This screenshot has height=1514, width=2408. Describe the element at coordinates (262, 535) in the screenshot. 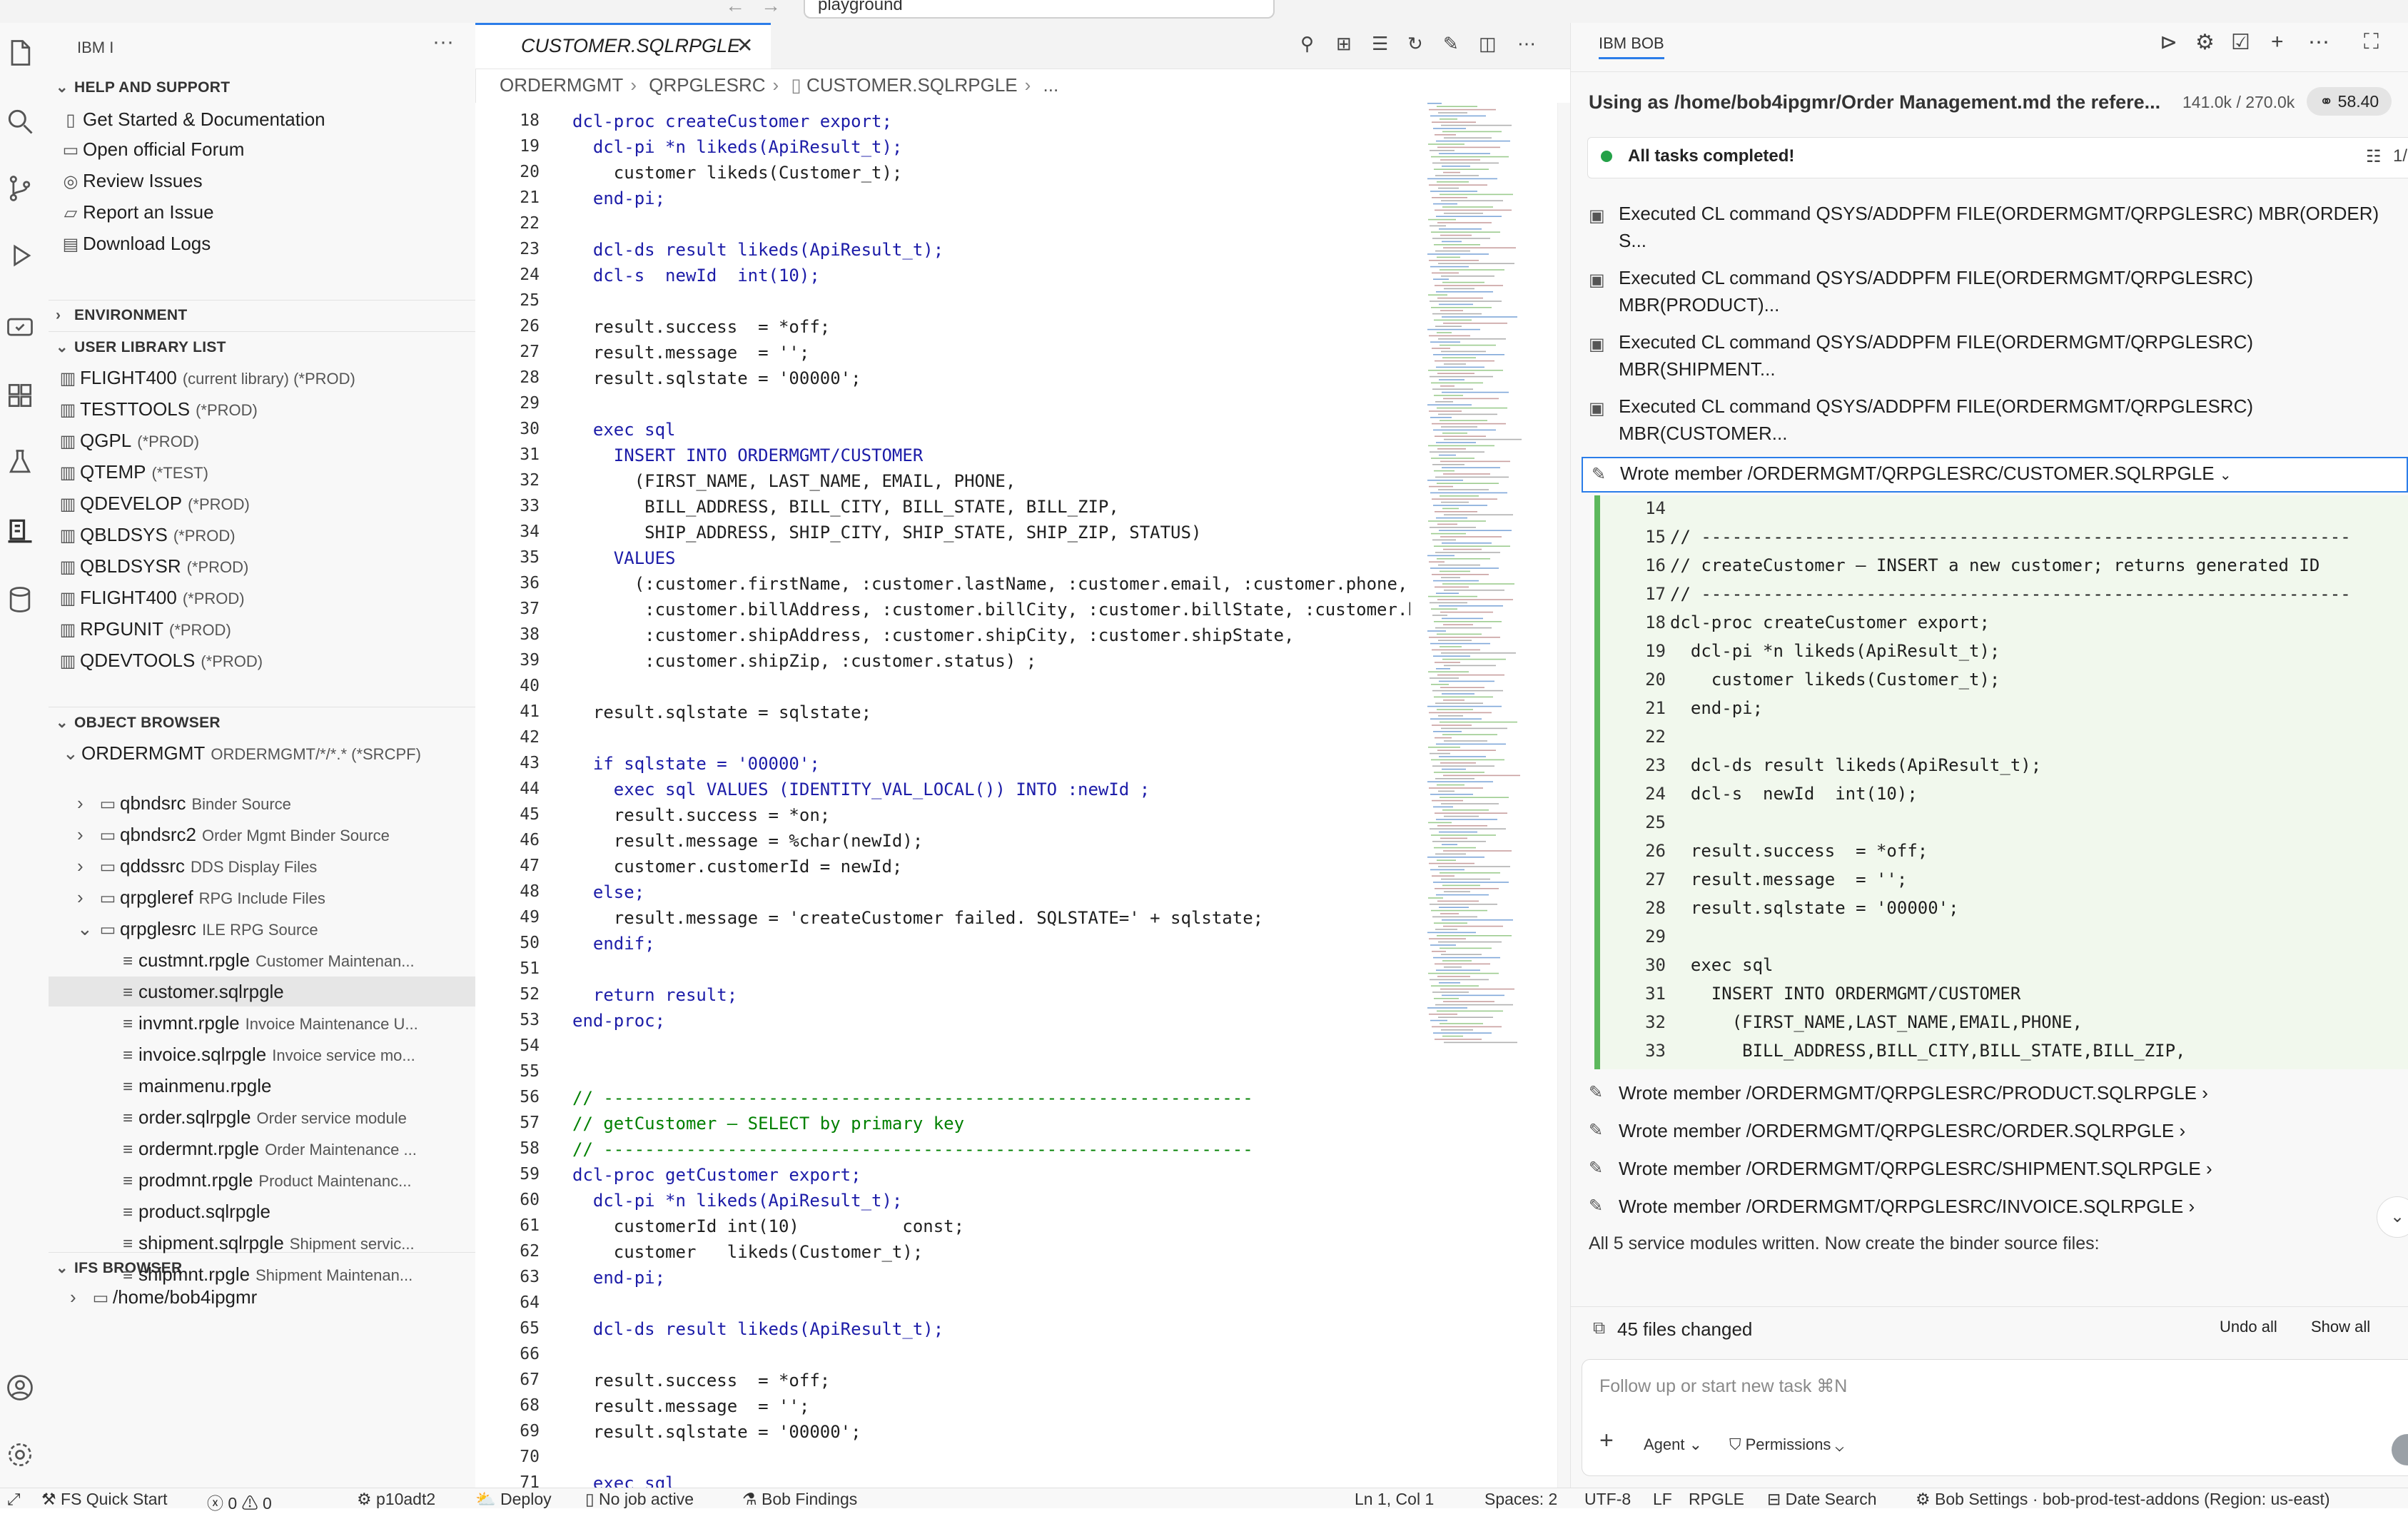

I see `library-item: ▥ QBLDSYS (*PROD)` at that location.